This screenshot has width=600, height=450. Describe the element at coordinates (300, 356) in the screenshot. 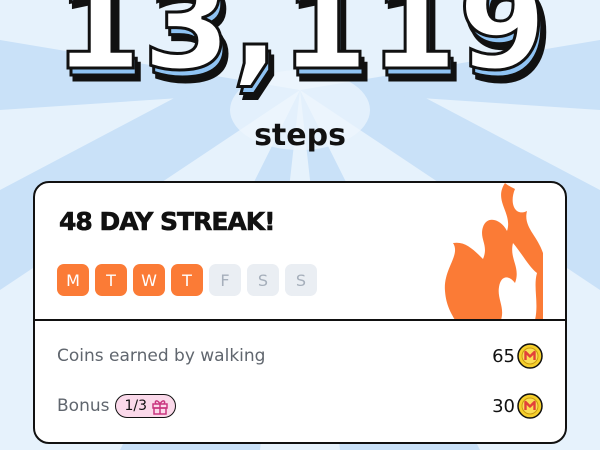

I see `walking-coins-row: Coins earned by walking 65` at that location.